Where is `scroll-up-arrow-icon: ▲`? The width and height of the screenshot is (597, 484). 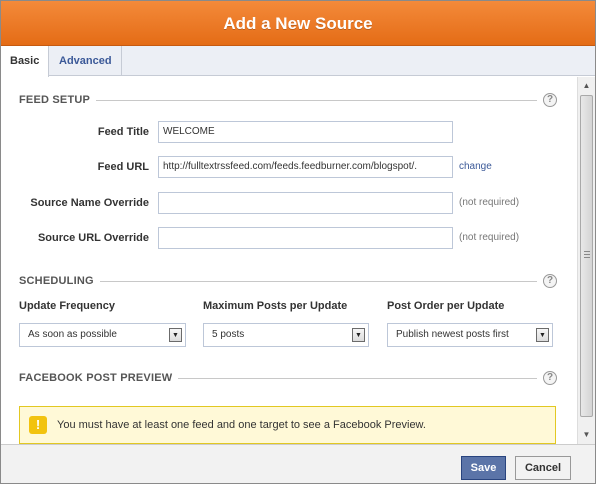
scroll-up-arrow-icon: ▲ is located at coordinates (586, 86).